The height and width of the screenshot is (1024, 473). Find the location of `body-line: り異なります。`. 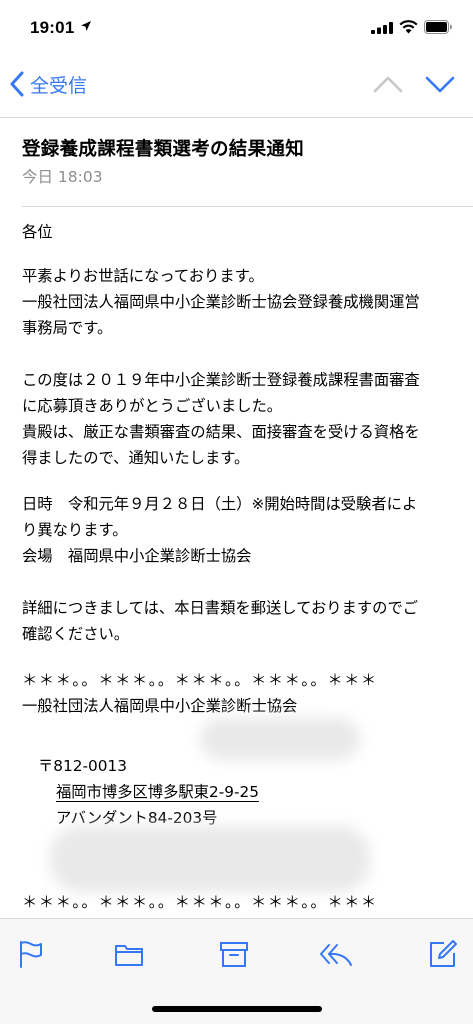

body-line: り異なります。 is located at coordinates (75, 530).